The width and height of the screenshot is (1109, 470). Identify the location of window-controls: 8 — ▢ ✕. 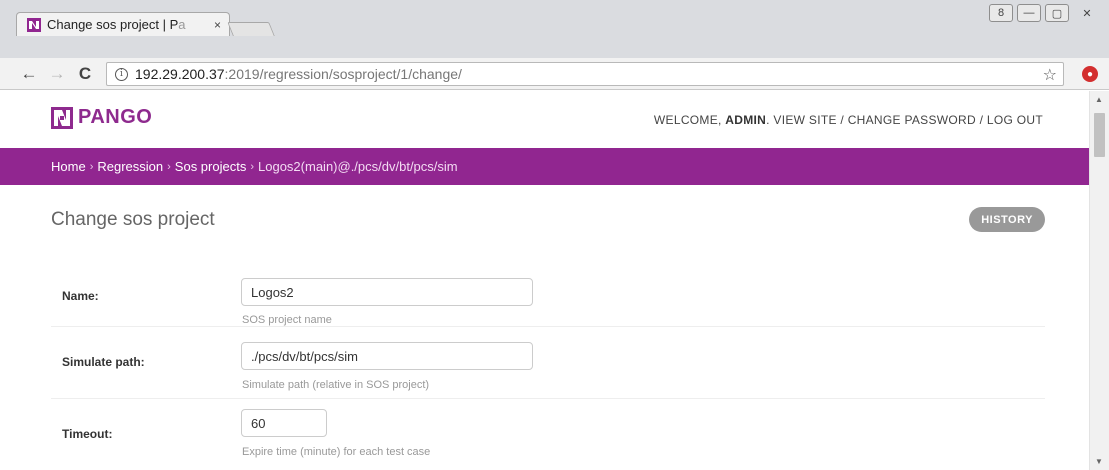
(1045, 13).